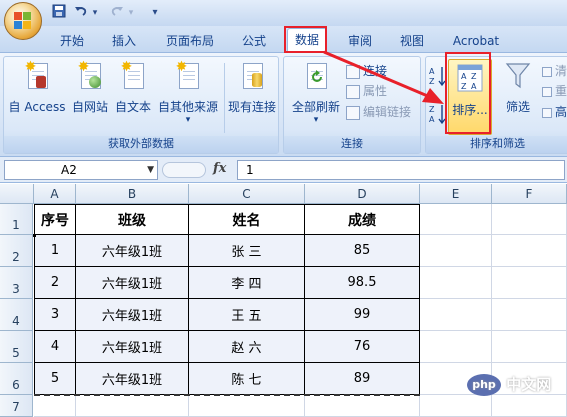 The height and width of the screenshot is (417, 567). I want to click on office-button, so click(23, 21).